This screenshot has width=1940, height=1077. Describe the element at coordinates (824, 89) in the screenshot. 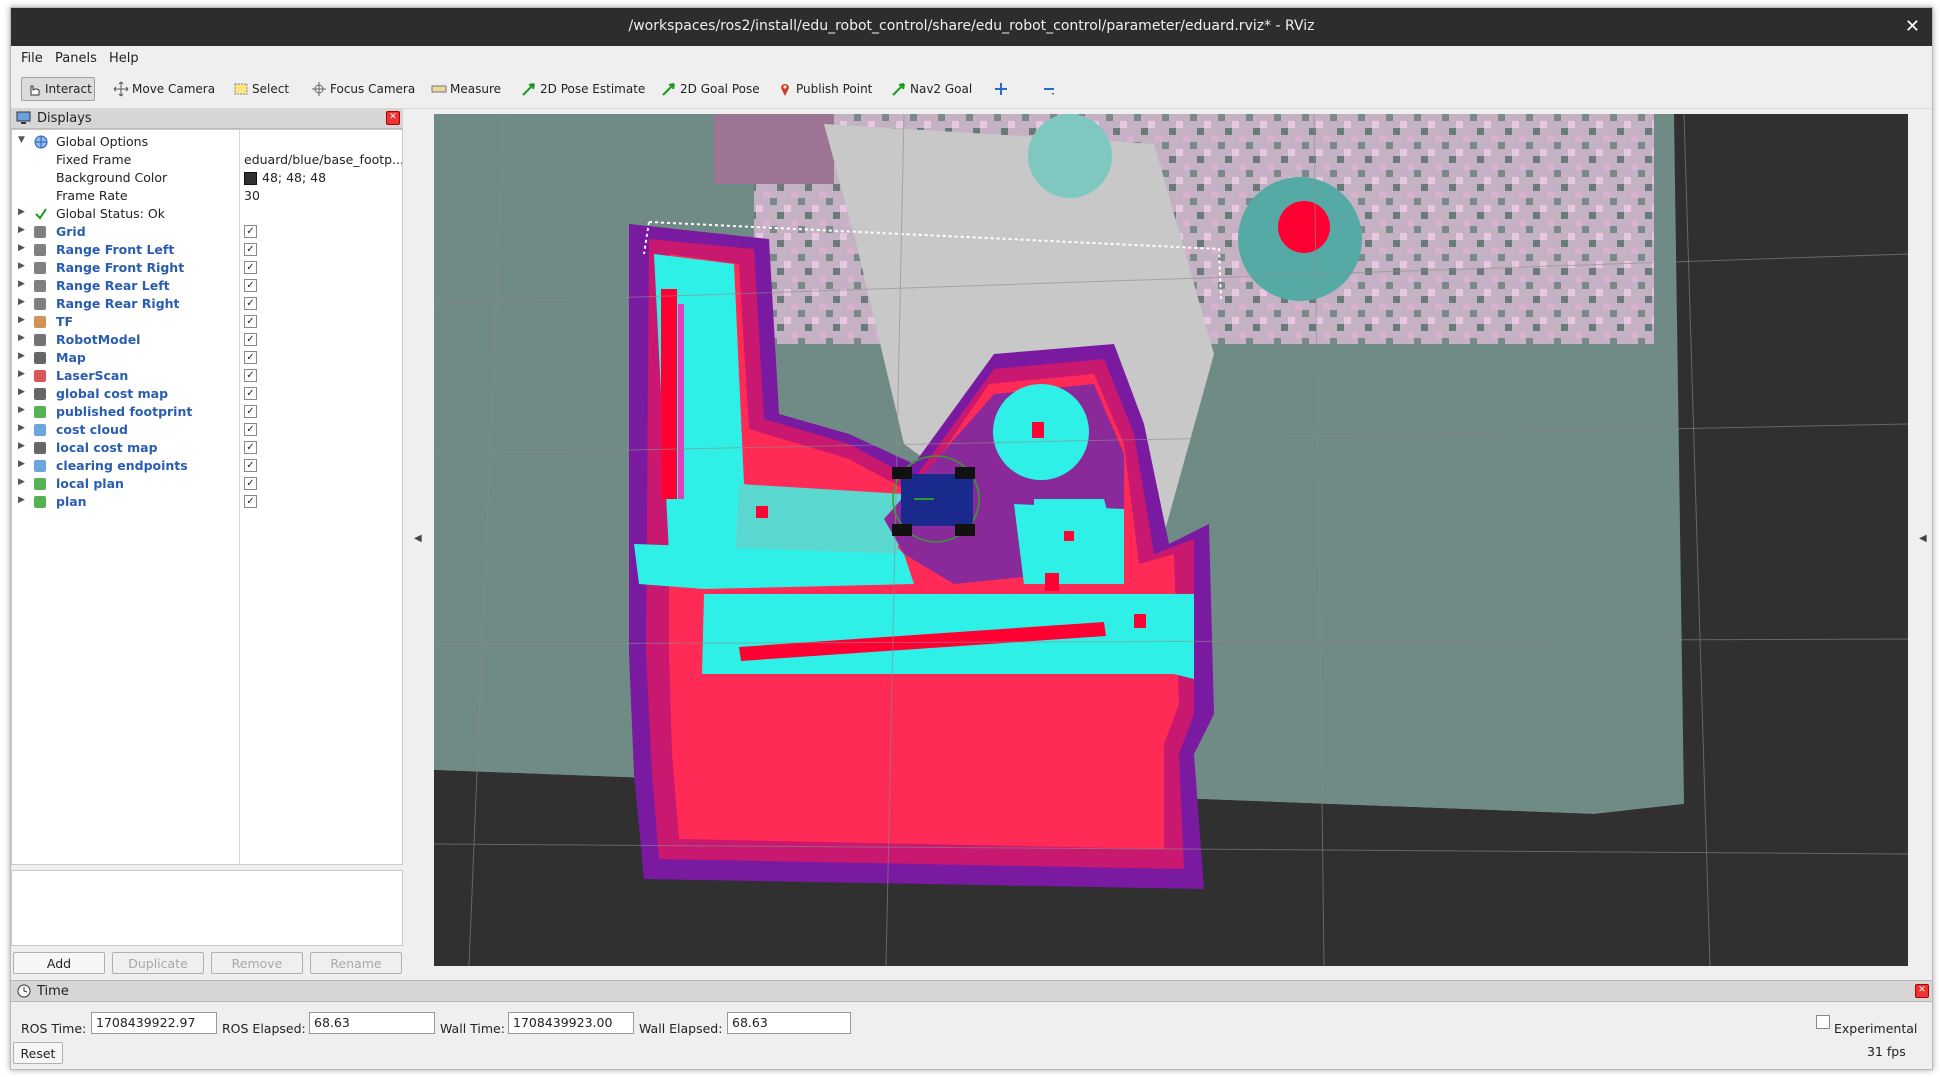

I see `publish-point-button: Publish Point` at that location.